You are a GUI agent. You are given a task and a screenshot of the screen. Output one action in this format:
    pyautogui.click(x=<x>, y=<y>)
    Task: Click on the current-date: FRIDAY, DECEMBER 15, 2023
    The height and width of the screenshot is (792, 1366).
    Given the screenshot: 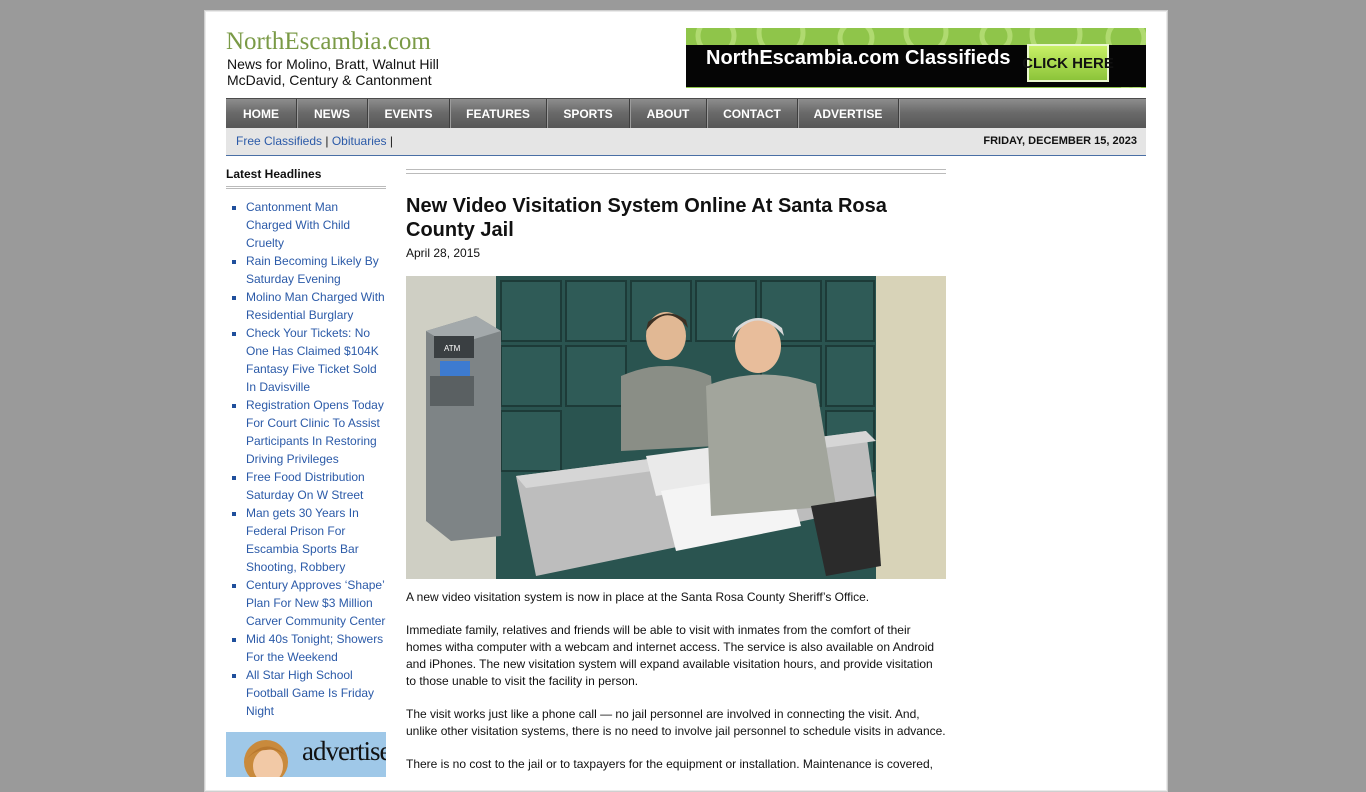 What is the action you would take?
    pyautogui.click(x=1060, y=141)
    